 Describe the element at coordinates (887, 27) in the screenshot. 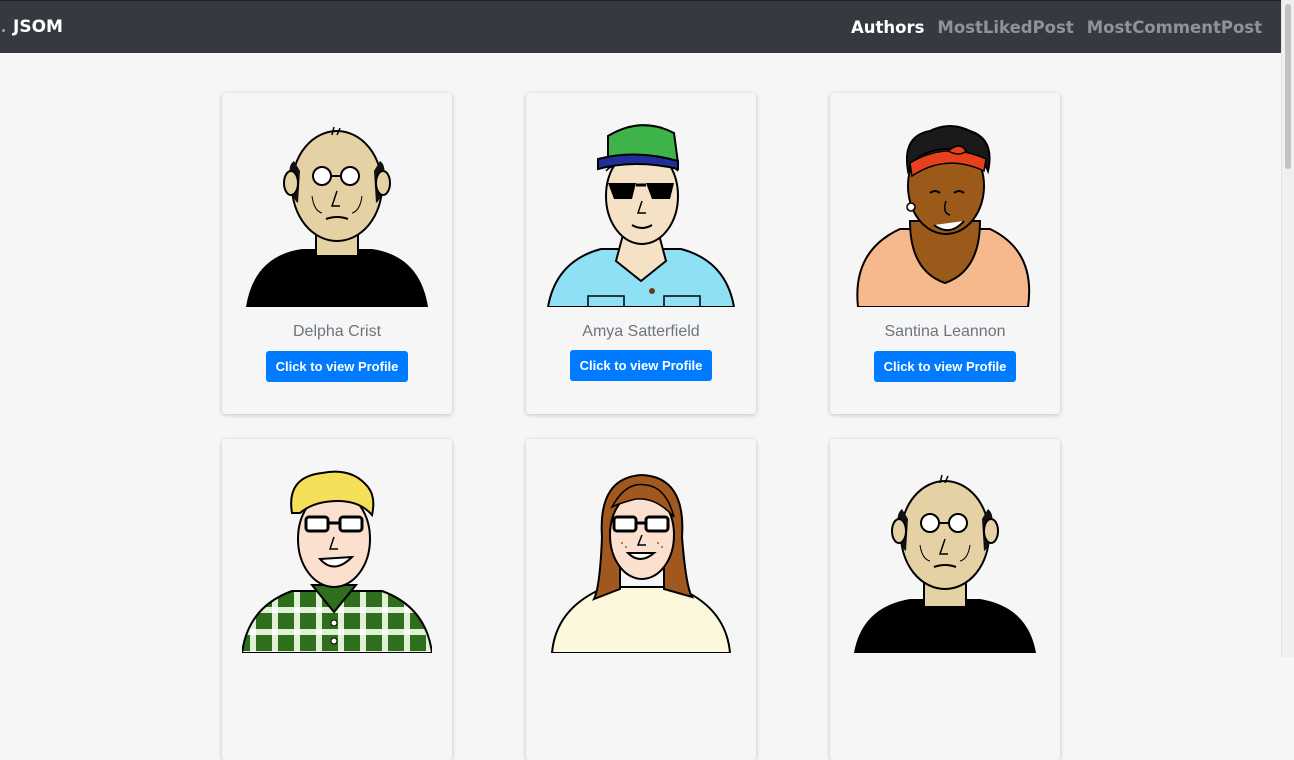

I see `nav-link-authors: Authors` at that location.